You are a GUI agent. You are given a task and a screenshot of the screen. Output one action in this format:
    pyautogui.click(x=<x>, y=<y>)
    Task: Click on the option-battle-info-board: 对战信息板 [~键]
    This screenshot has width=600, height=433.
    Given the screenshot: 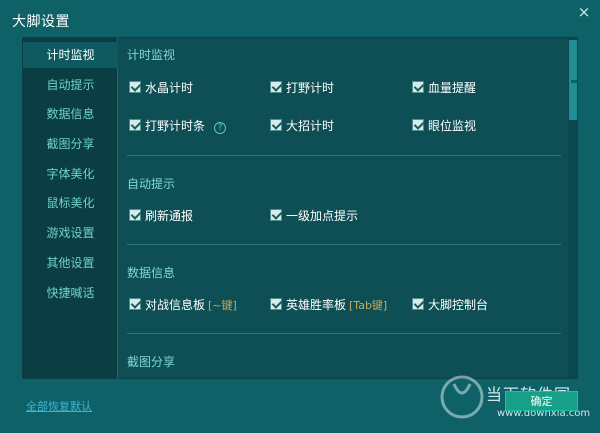 What is the action you would take?
    pyautogui.click(x=183, y=305)
    